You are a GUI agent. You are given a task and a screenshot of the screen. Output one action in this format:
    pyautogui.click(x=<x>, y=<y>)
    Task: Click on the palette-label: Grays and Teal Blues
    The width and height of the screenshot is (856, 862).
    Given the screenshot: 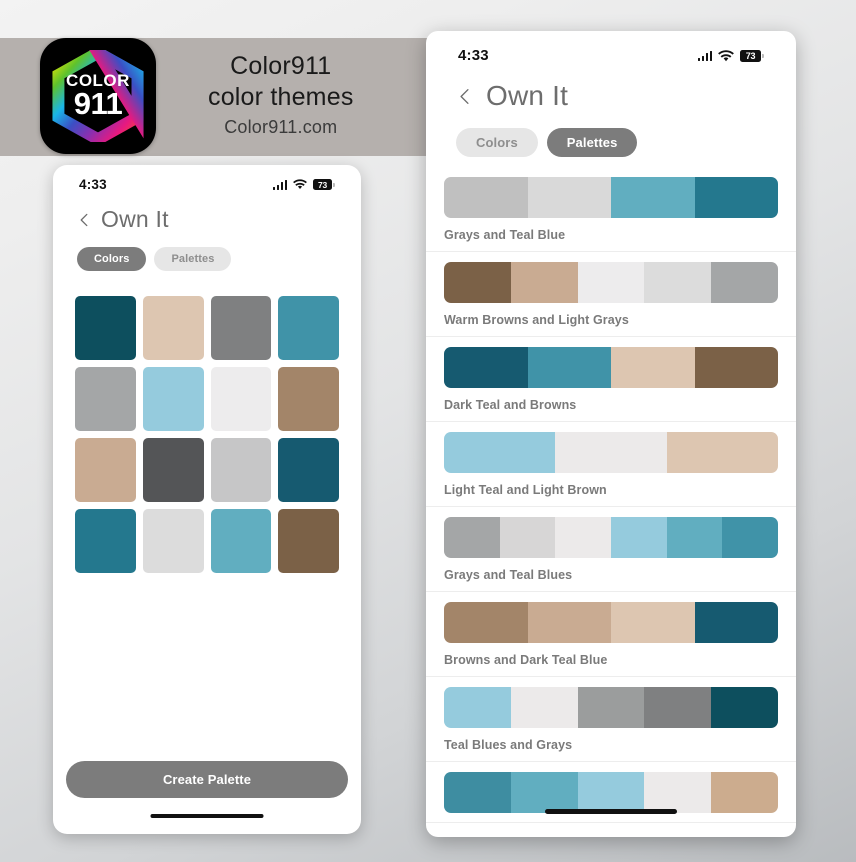 What is the action you would take?
    pyautogui.click(x=508, y=575)
    